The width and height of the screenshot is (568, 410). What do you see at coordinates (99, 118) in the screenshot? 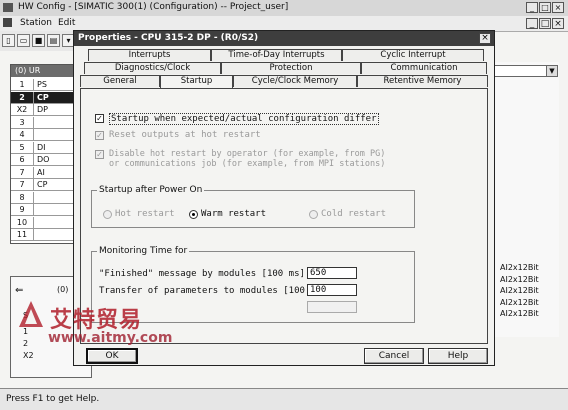
I see `startup-config-differ-checkbox: ✓` at bounding box center [99, 118].